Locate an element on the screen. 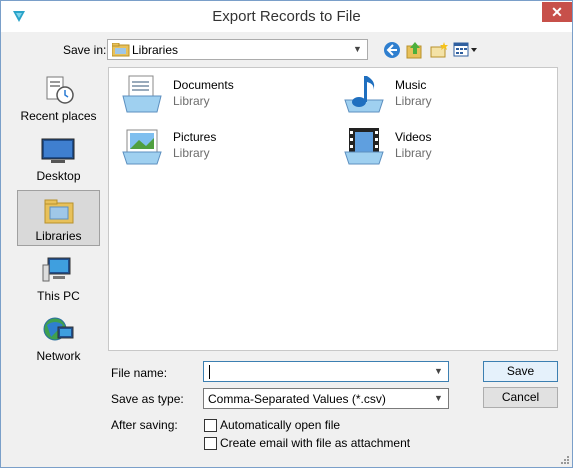  create-email-checkbox is located at coordinates (210, 443).